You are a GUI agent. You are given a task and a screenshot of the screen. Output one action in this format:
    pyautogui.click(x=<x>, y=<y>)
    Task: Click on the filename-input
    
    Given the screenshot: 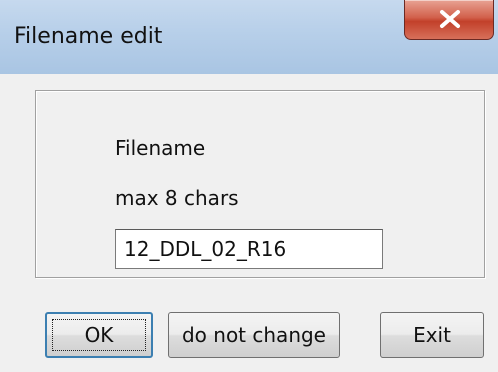 What is the action you would take?
    pyautogui.click(x=249, y=249)
    